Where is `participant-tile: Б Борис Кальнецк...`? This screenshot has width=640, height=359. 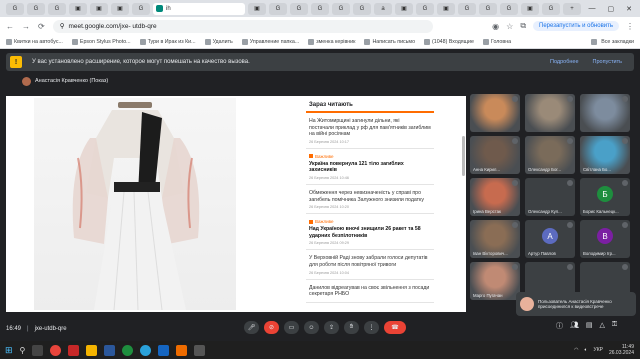 participant-tile: Б Борис Кальнецк... is located at coordinates (605, 197).